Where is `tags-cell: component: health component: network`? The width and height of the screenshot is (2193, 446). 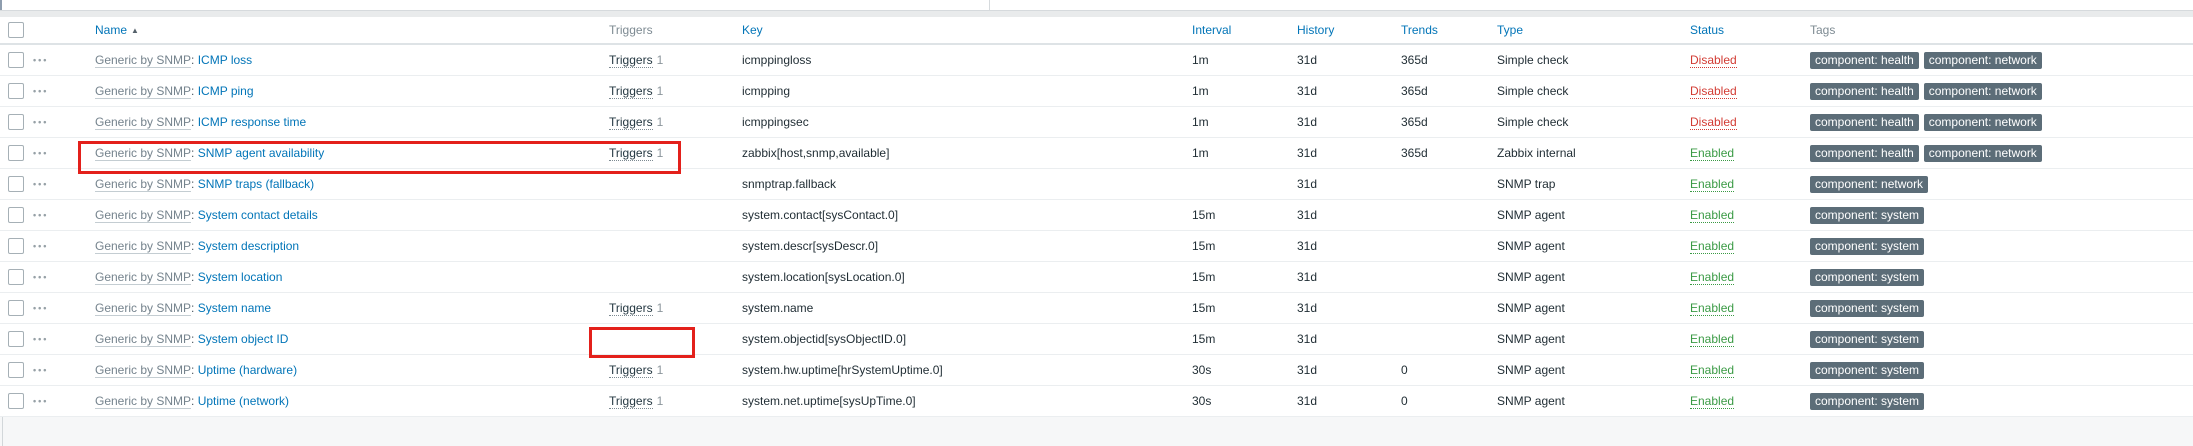
tags-cell: component: health component: network is located at coordinates (1928, 122).